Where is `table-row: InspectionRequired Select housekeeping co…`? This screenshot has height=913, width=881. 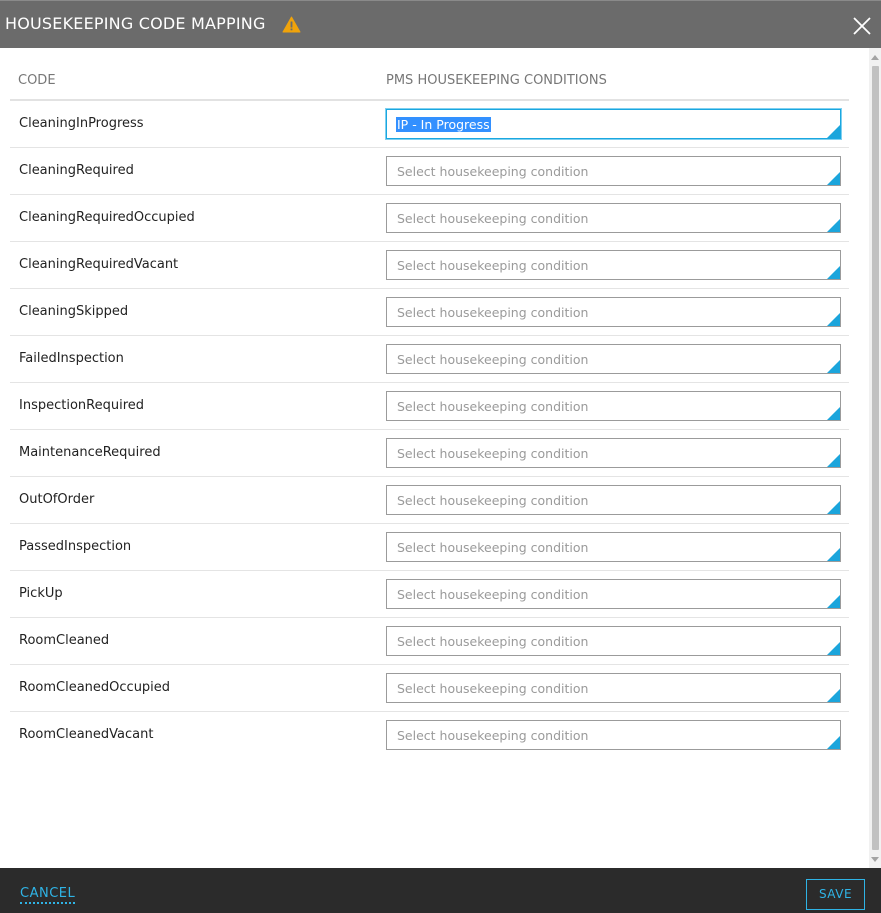
table-row: InspectionRequired Select housekeeping co… is located at coordinates (429, 406).